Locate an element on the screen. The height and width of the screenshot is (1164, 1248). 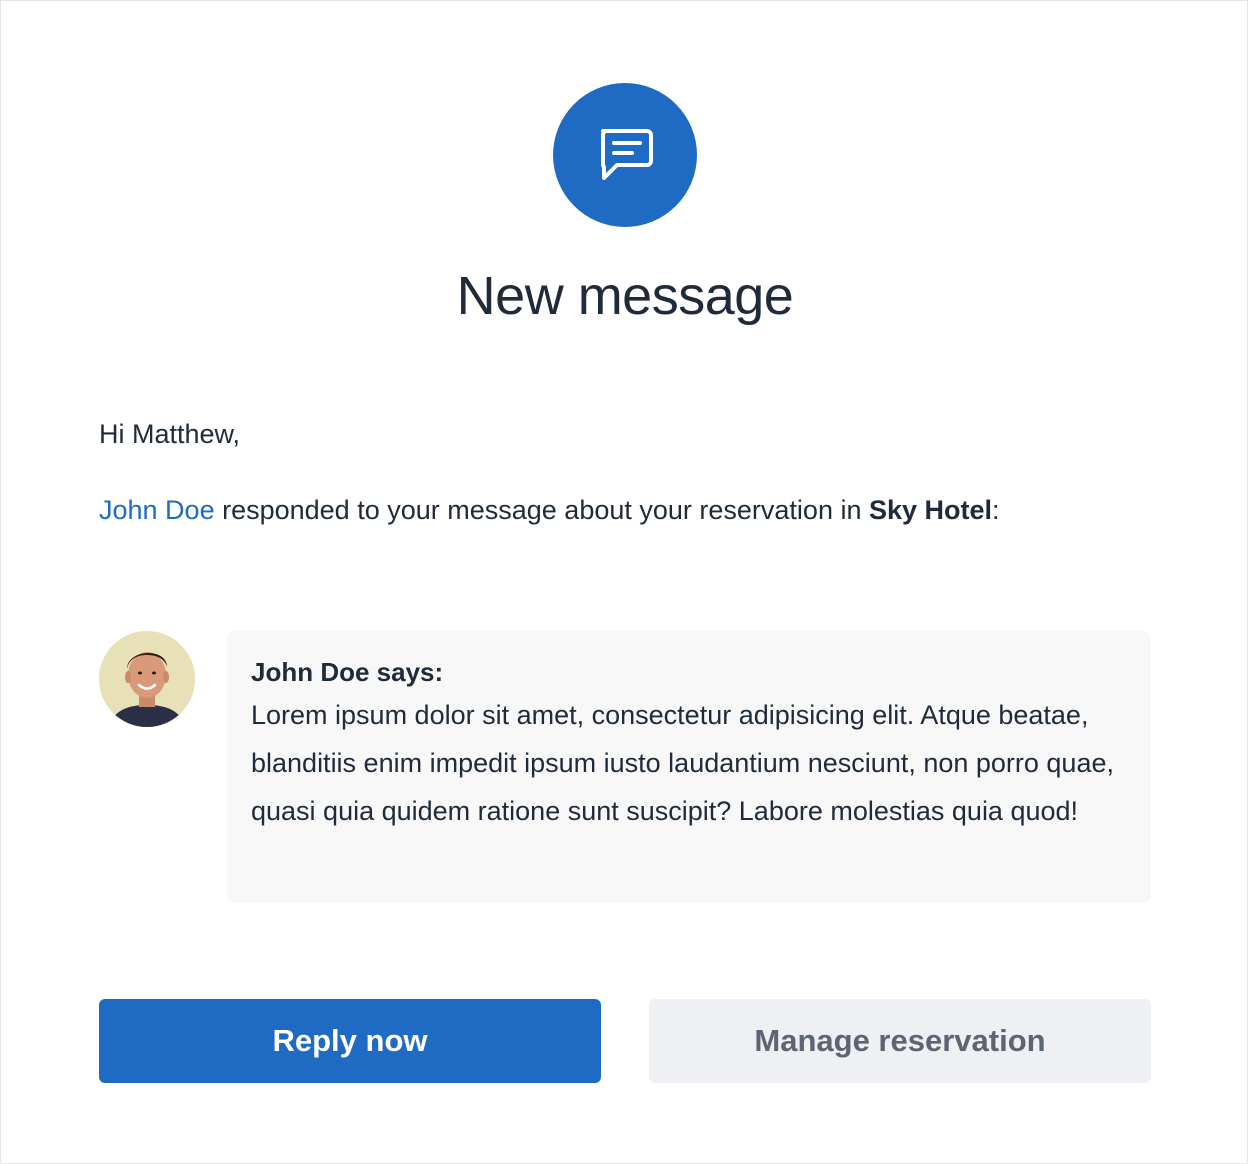
avatar is located at coordinates (147, 679).